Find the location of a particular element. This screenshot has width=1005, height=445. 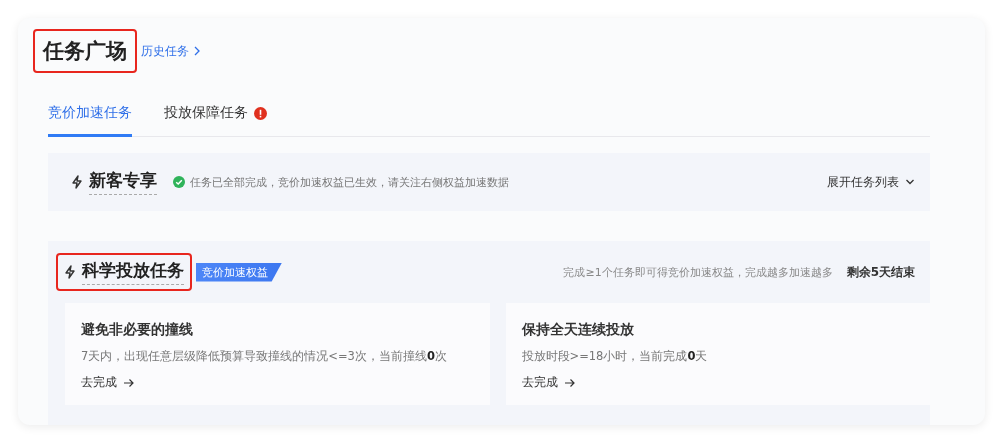

section-title: 科学投放任务 is located at coordinates (133, 272).